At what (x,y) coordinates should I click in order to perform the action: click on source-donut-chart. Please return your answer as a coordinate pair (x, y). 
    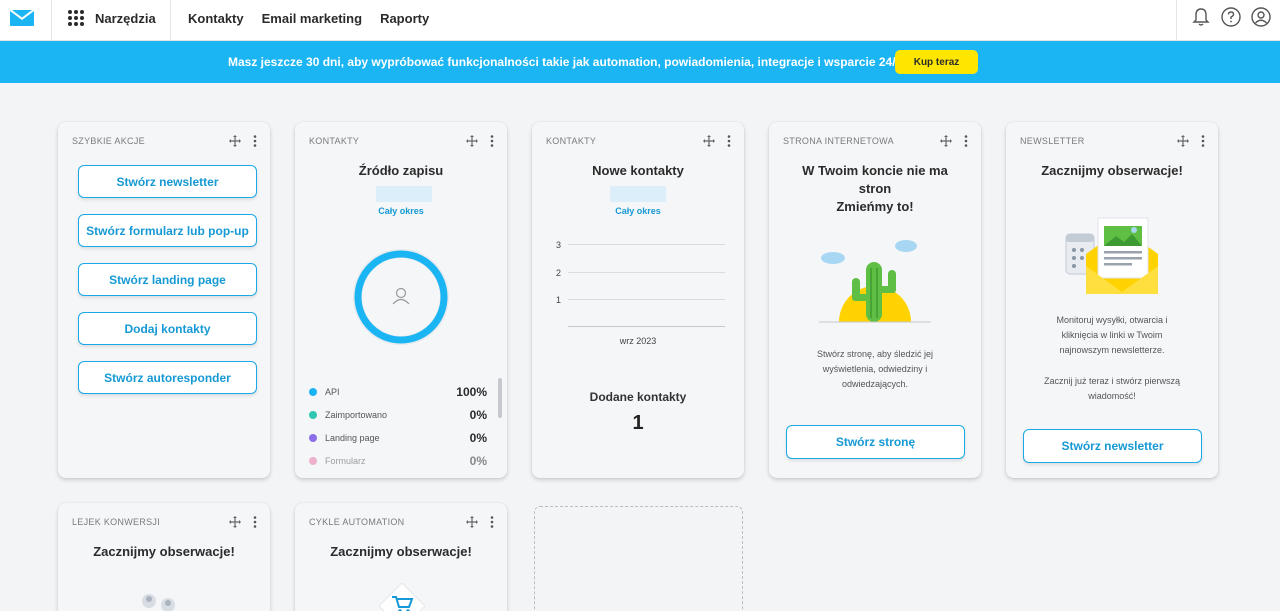
    Looking at the image, I should click on (401, 297).